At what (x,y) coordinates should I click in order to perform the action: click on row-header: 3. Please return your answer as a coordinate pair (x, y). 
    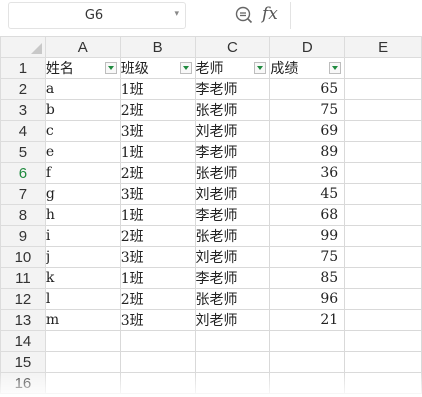
    Looking at the image, I should click on (23, 110).